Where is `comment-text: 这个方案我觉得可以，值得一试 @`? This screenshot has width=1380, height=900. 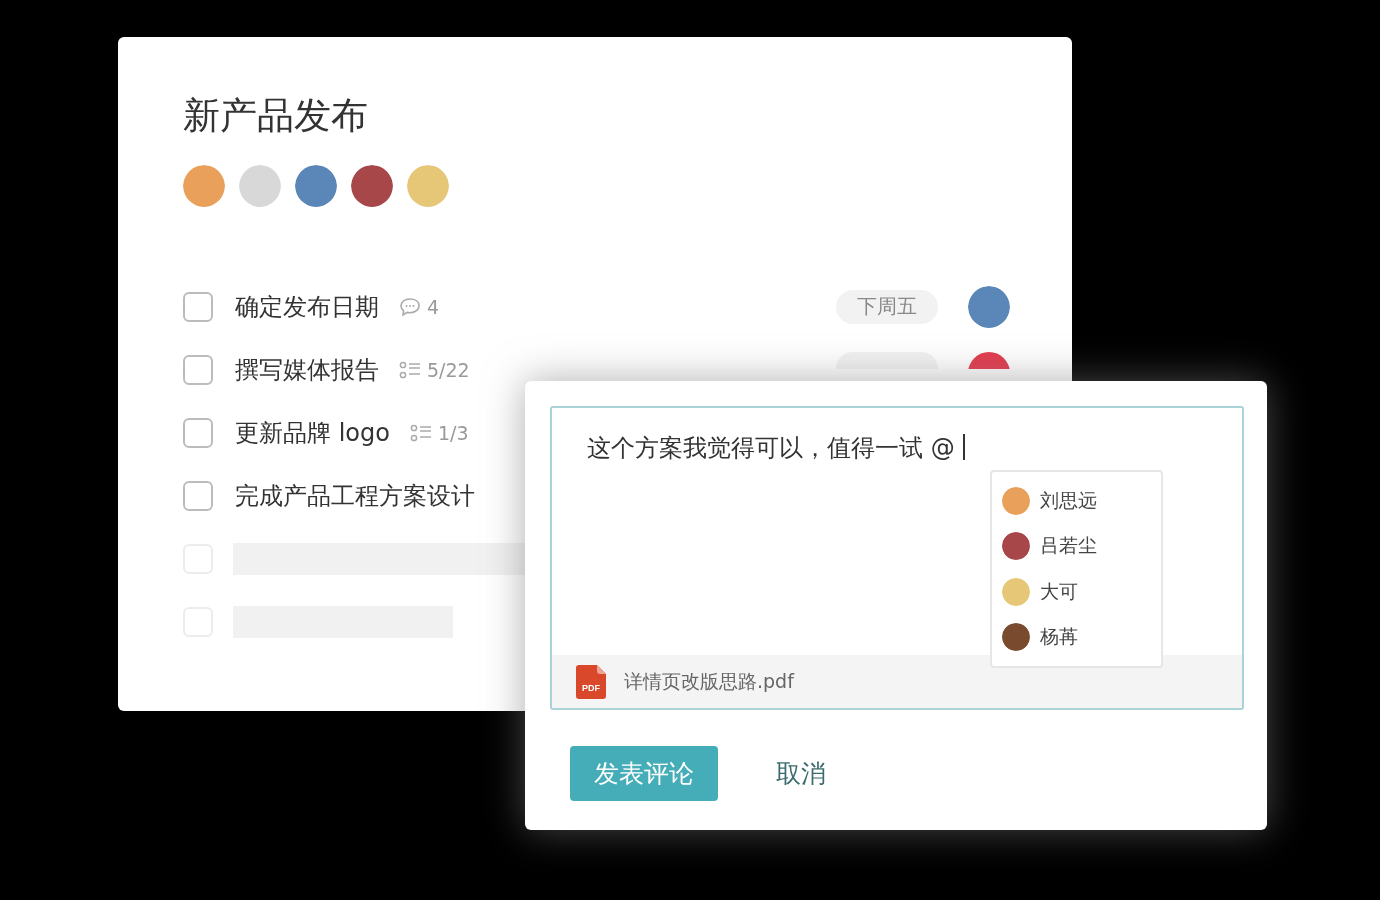
comment-text: 这个方案我觉得可以，值得一试 @ is located at coordinates (771, 448).